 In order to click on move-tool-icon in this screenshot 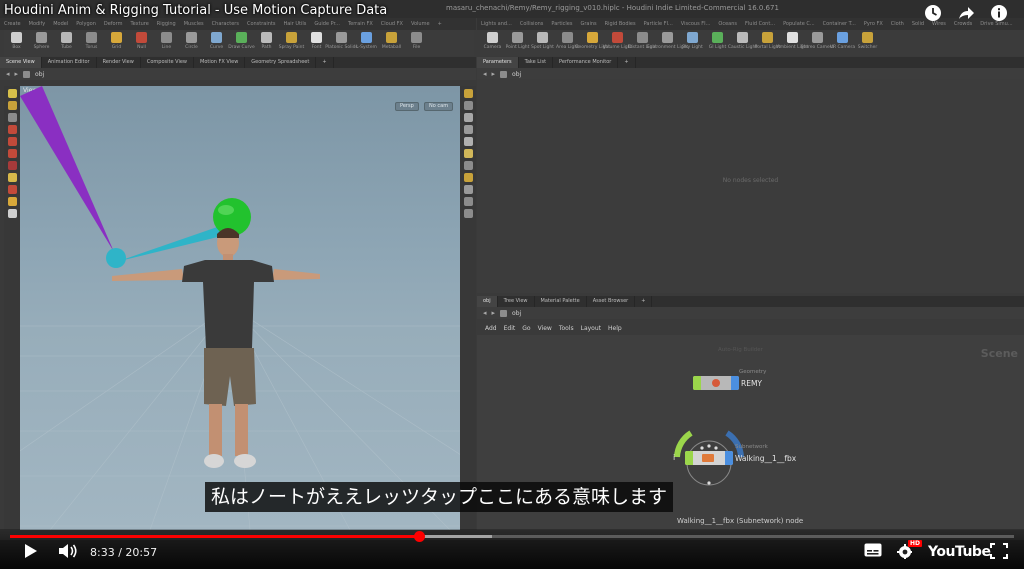, I will do `click(12, 141)`.